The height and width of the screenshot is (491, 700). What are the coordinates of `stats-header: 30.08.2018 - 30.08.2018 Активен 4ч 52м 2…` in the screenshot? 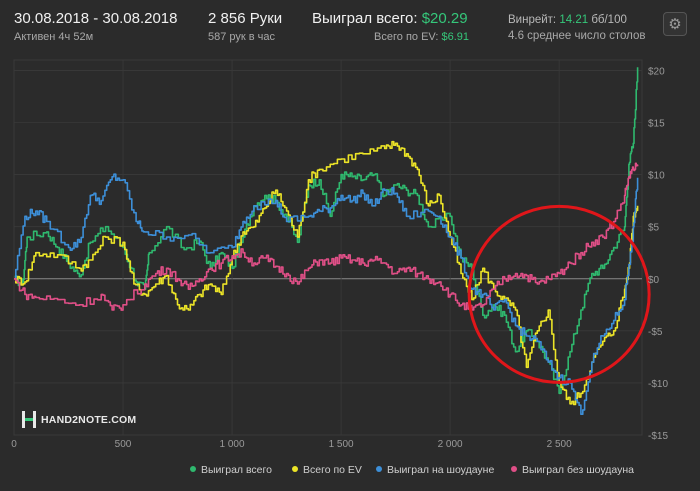 It's located at (350, 26).